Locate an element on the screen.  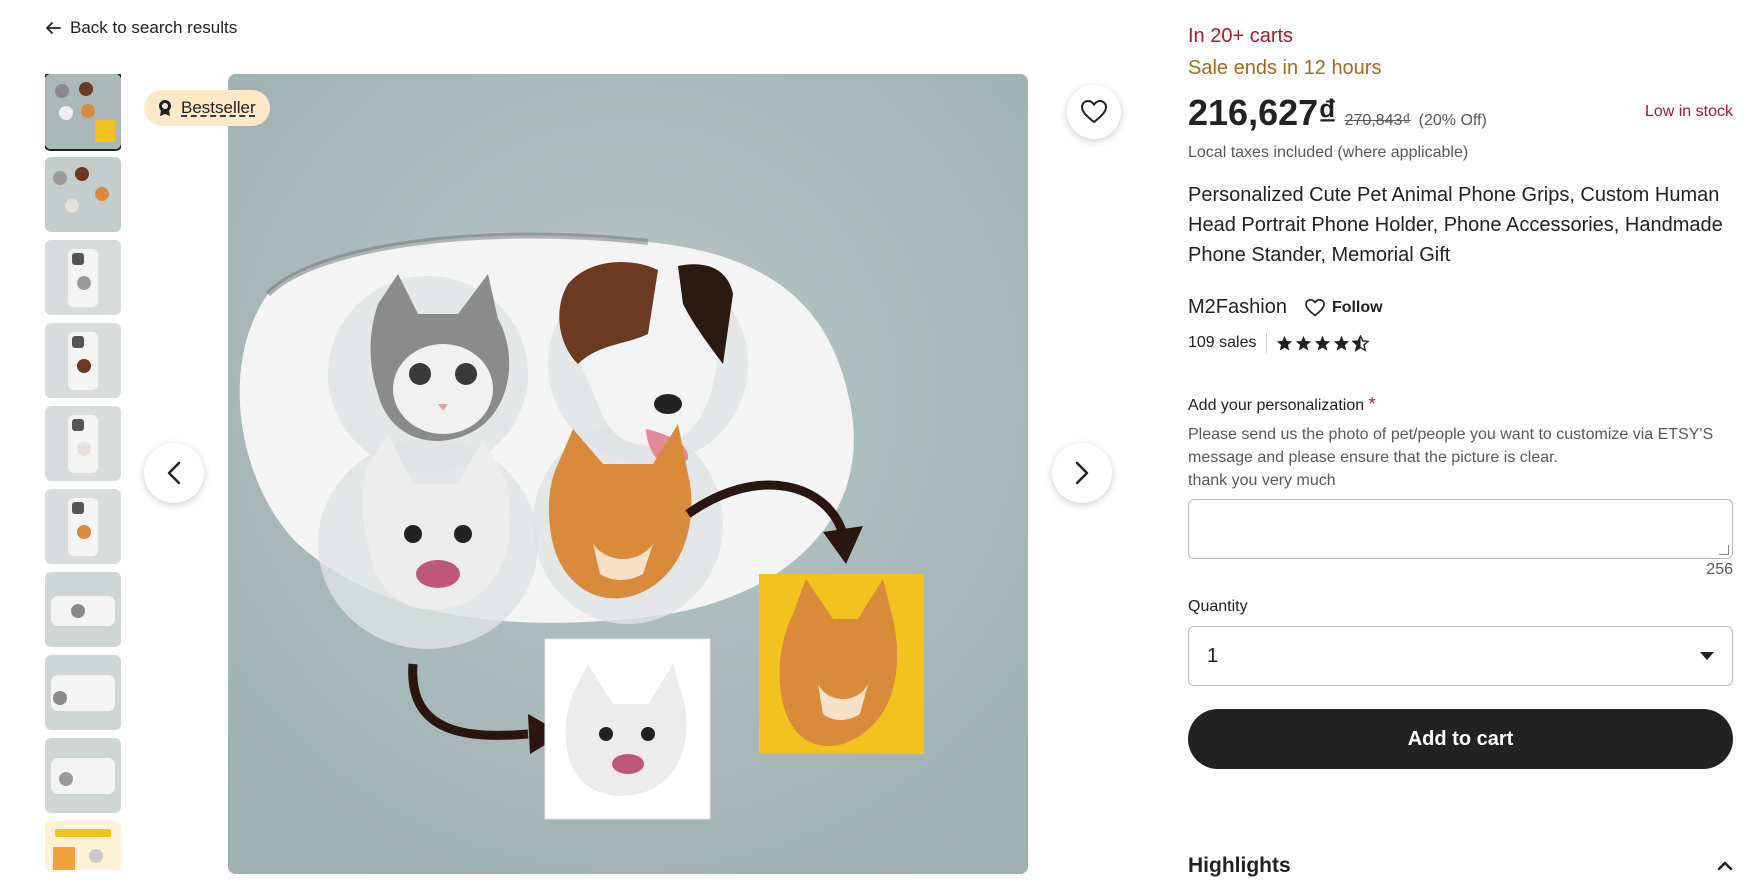
heart-icon is located at coordinates (1094, 112).